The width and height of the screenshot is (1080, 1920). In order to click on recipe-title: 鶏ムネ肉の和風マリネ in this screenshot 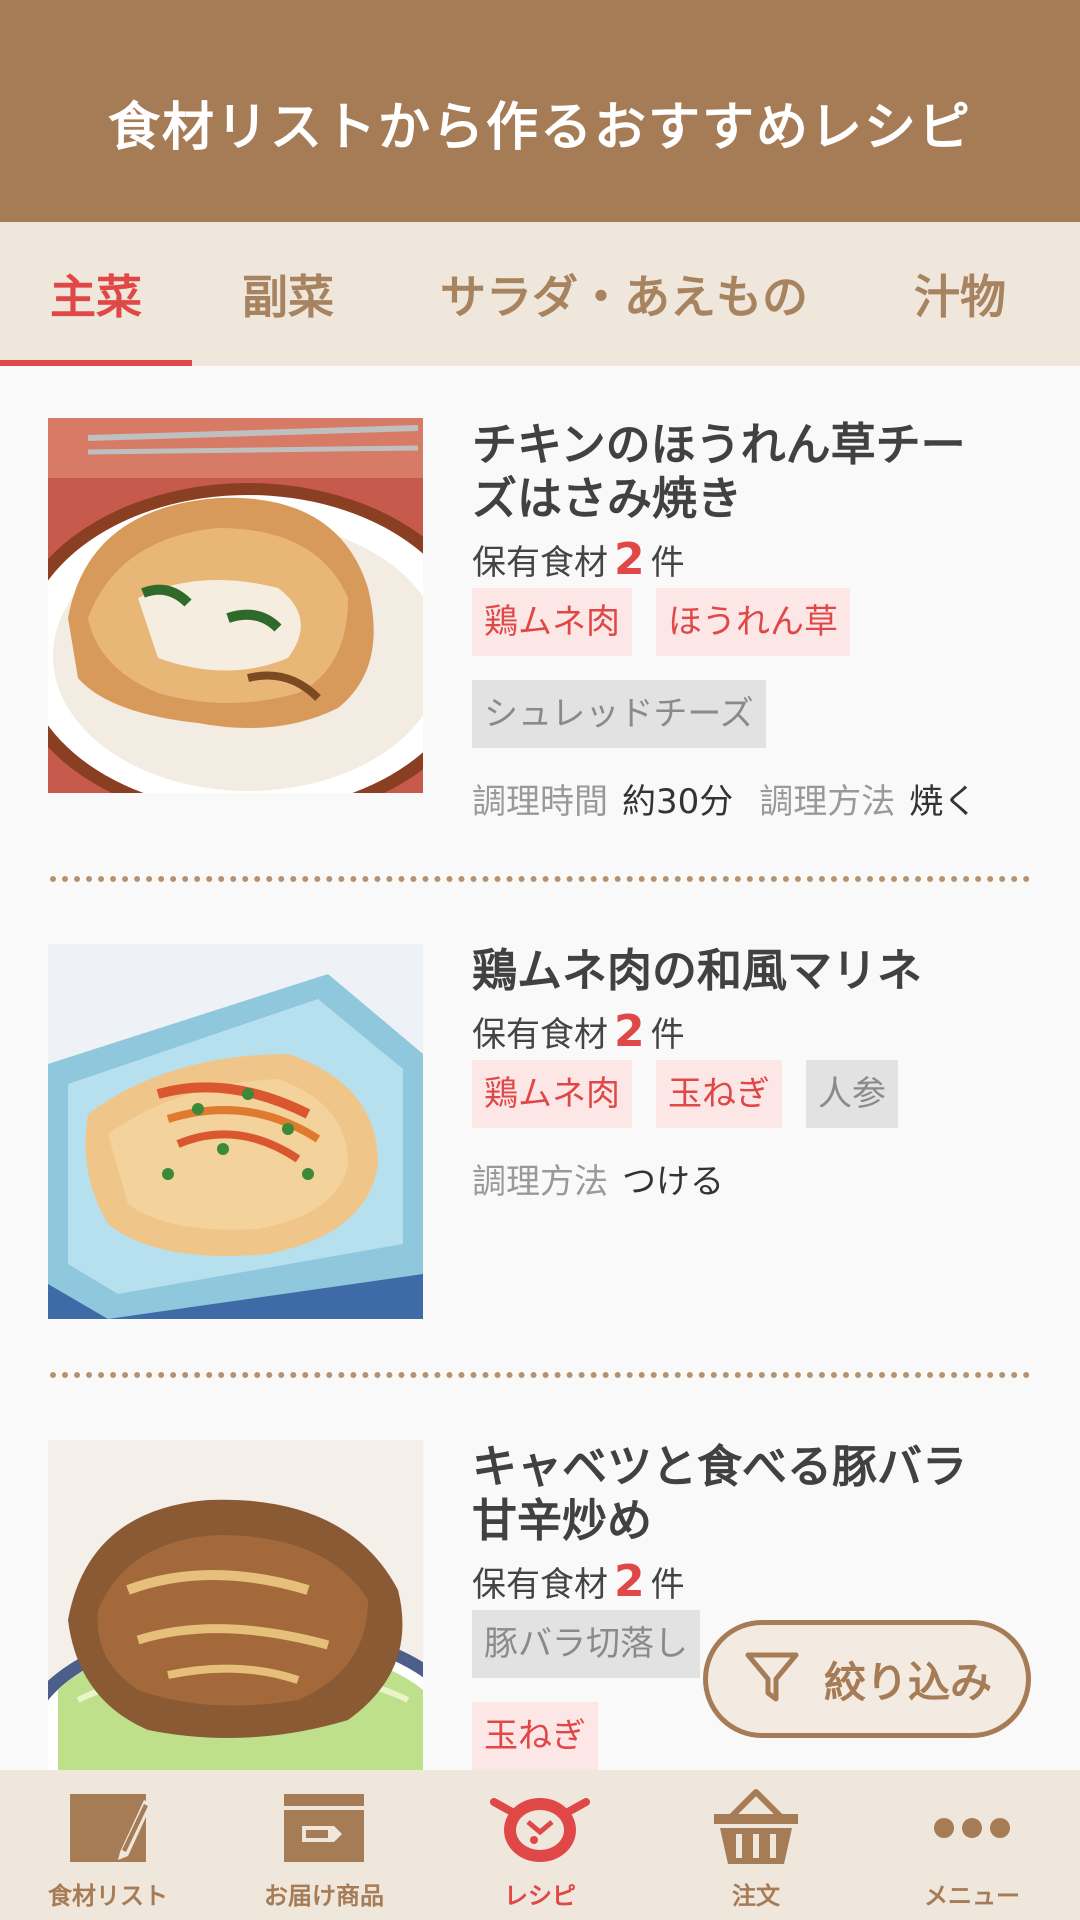, I will do `click(752, 971)`.